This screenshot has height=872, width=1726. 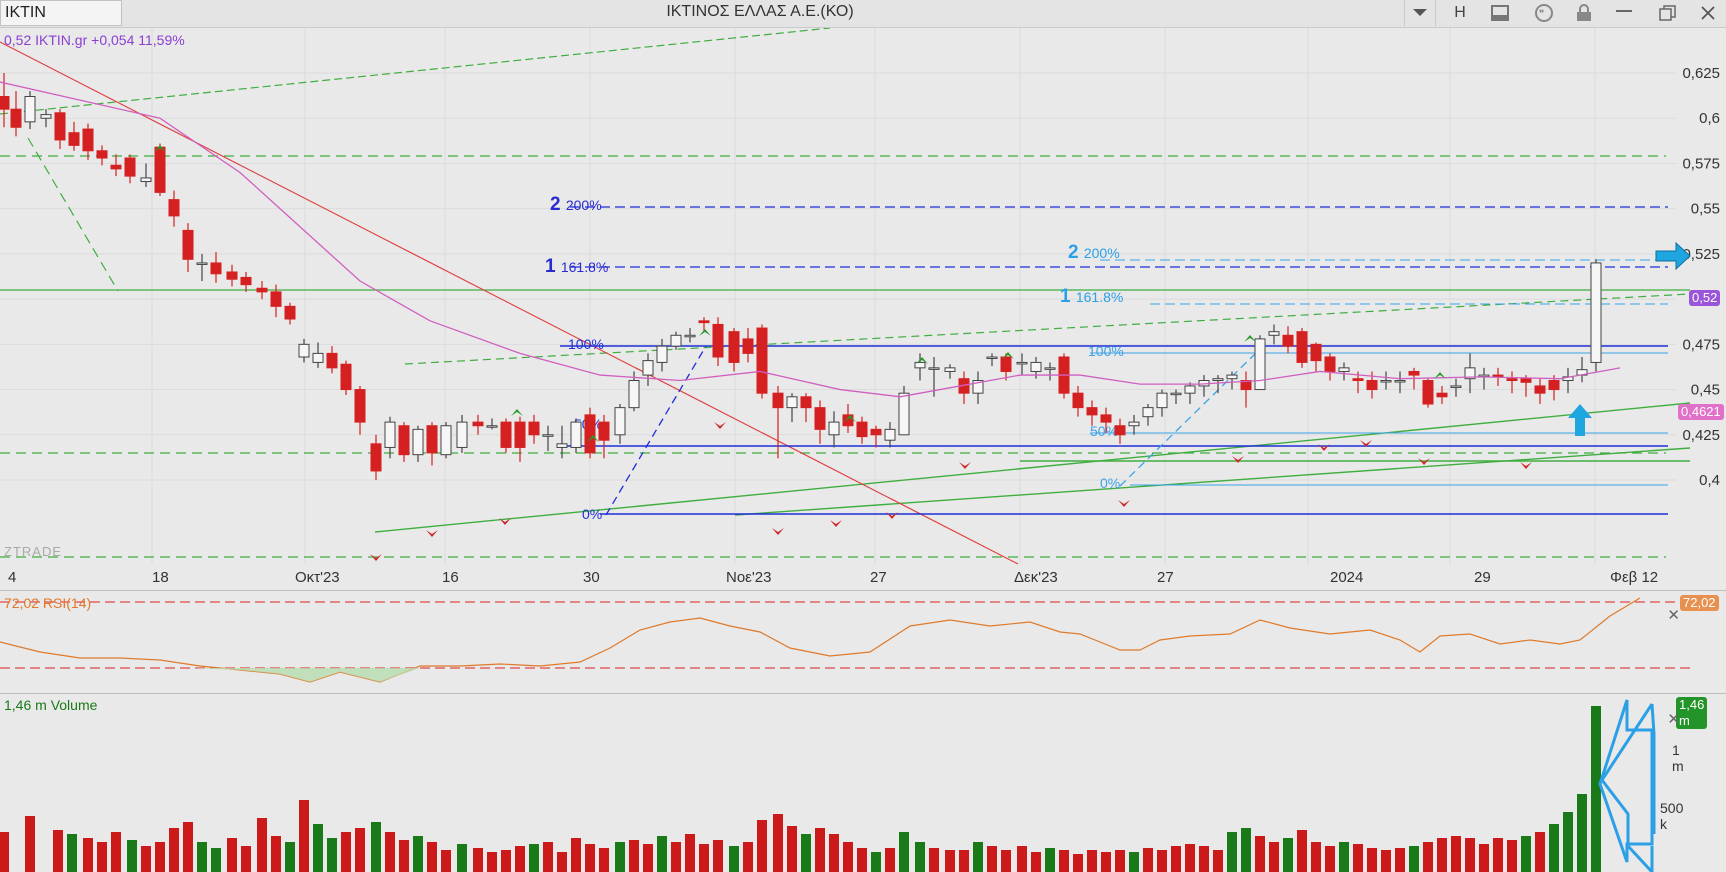 What do you see at coordinates (1460, 13) in the screenshot?
I see `h-button: H` at bounding box center [1460, 13].